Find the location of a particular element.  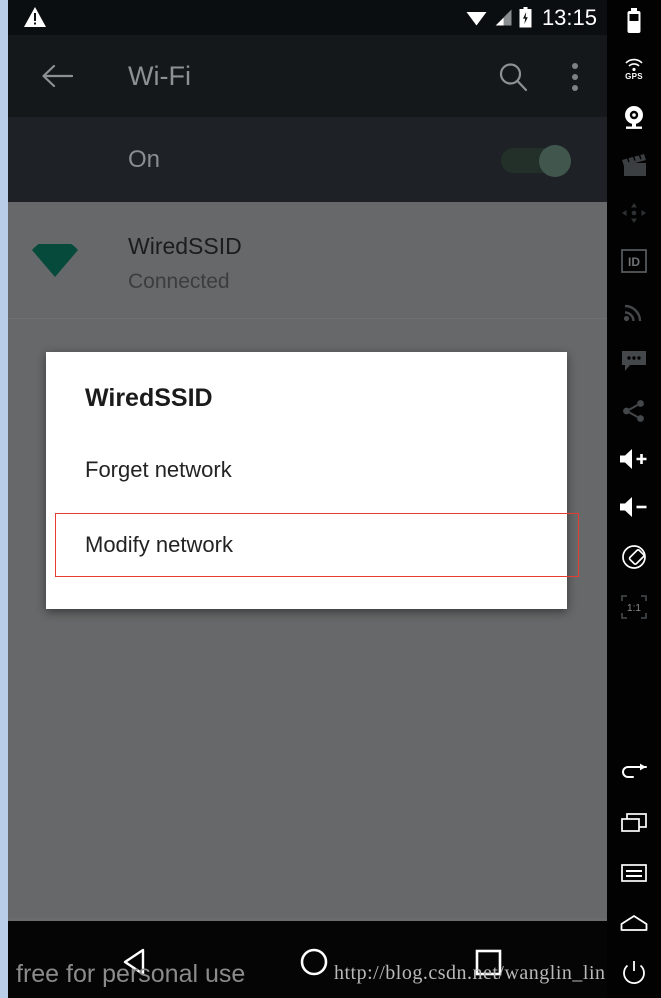

warning-triangle-icon is located at coordinates (35, 17).